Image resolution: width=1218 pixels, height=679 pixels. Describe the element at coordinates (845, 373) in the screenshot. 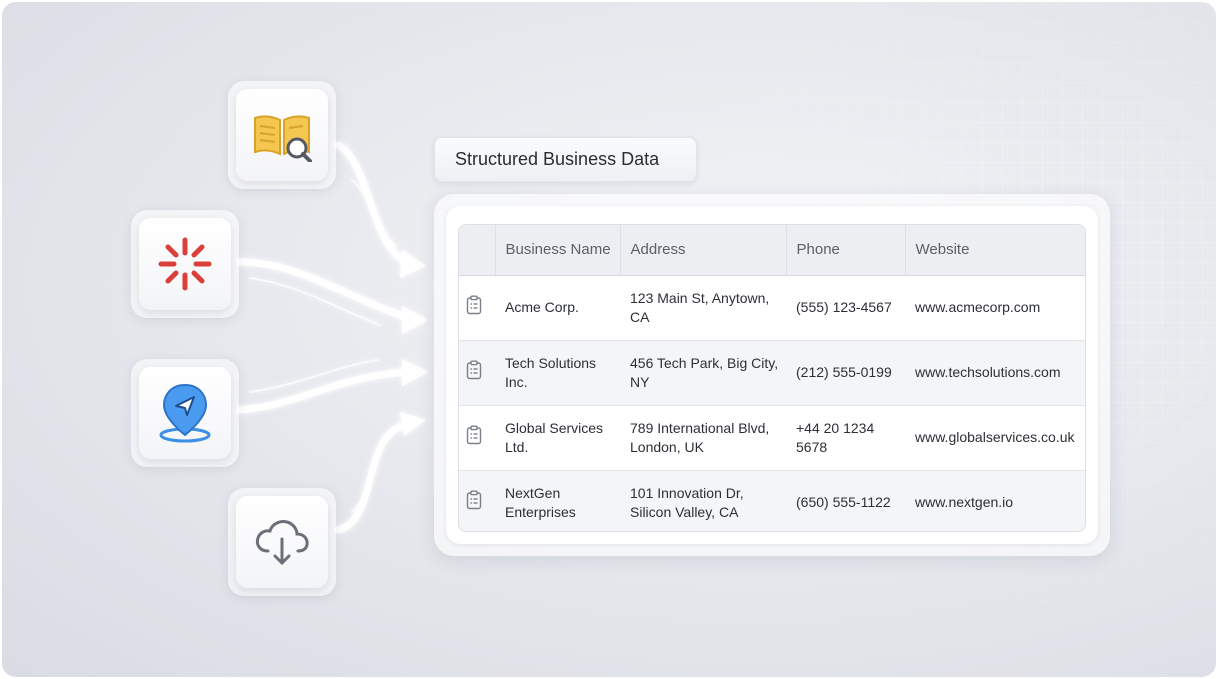

I see `cell-phone: (212) 555-0199` at that location.